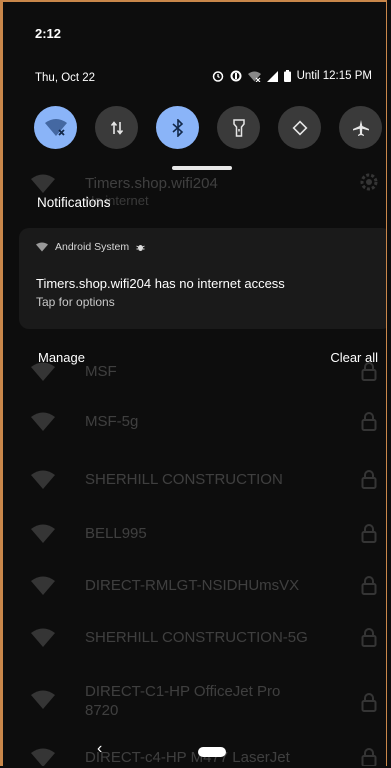  What do you see at coordinates (194, 751) in the screenshot?
I see `navigation-bar: ‹` at bounding box center [194, 751].